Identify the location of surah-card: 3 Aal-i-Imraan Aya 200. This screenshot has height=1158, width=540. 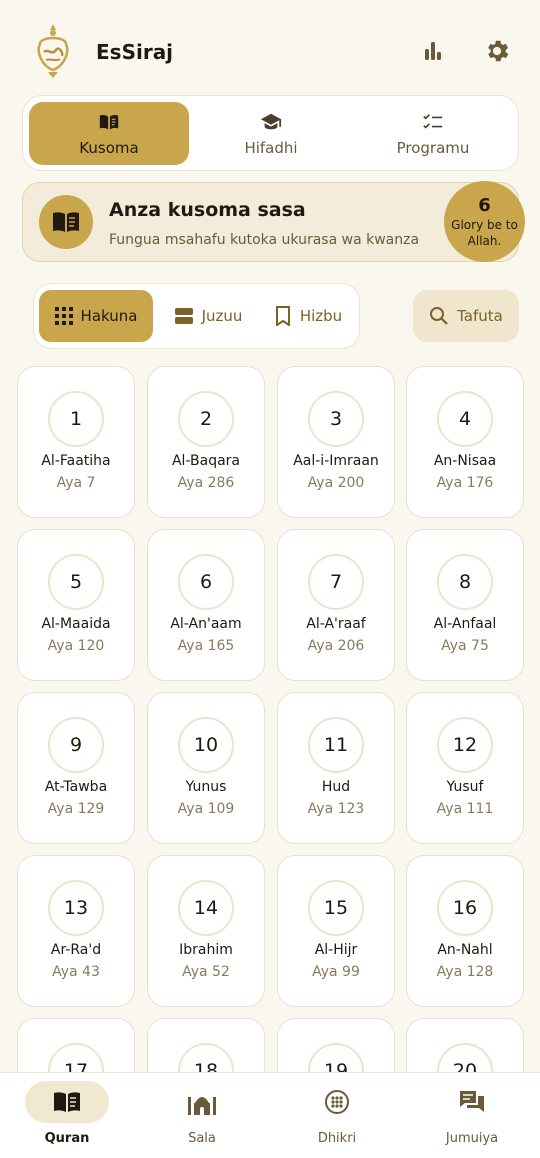
(336, 442).